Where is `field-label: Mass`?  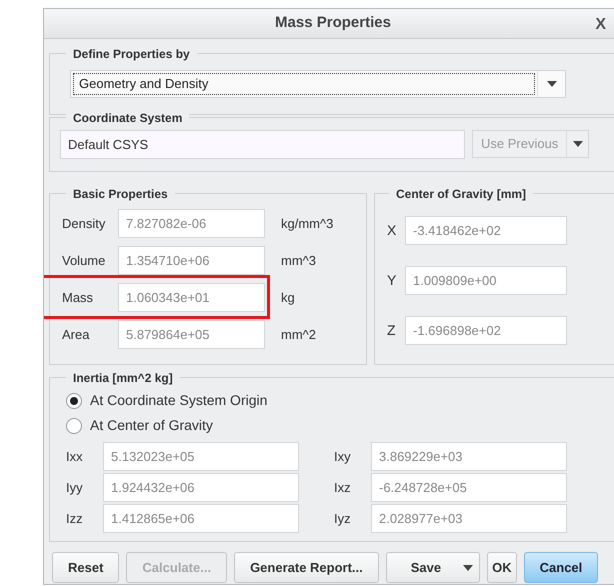 field-label: Mass is located at coordinates (78, 297).